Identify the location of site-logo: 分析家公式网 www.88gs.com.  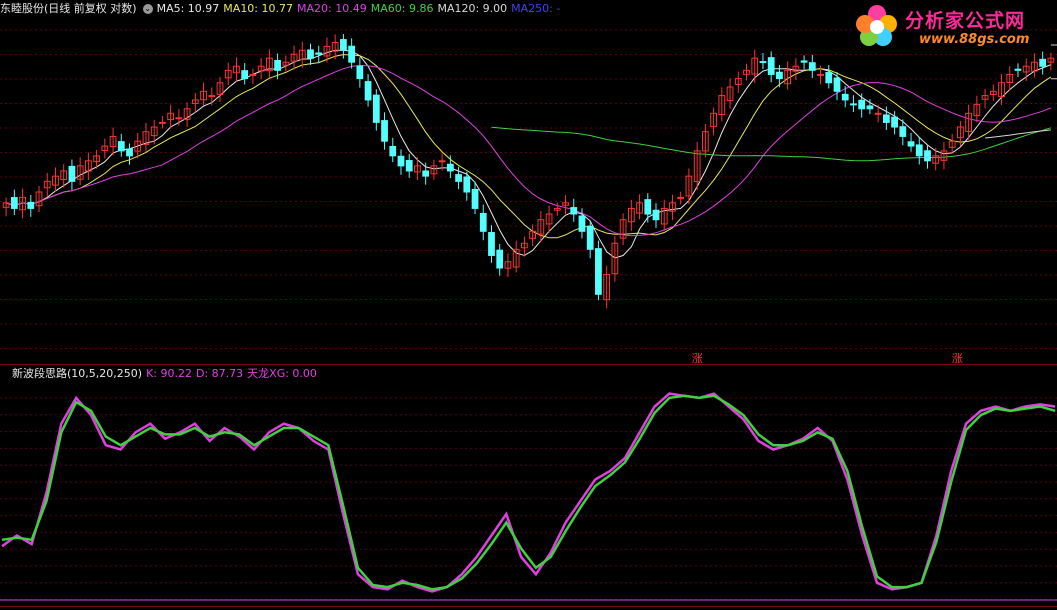
(953, 27).